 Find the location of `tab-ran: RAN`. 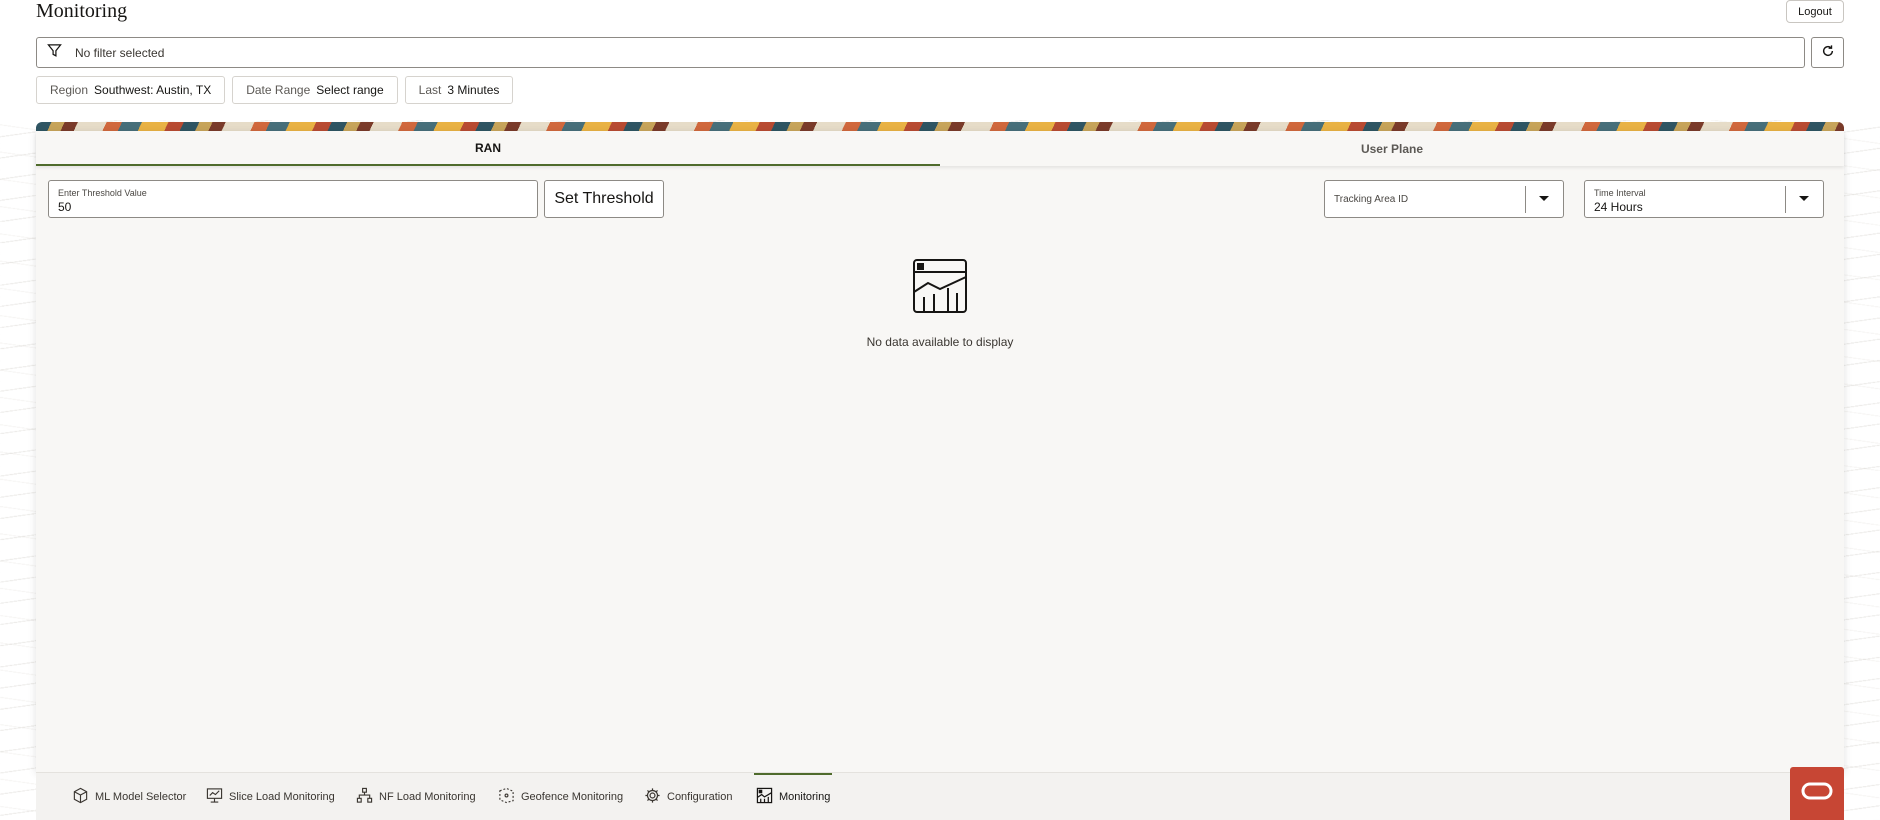

tab-ran: RAN is located at coordinates (488, 148).